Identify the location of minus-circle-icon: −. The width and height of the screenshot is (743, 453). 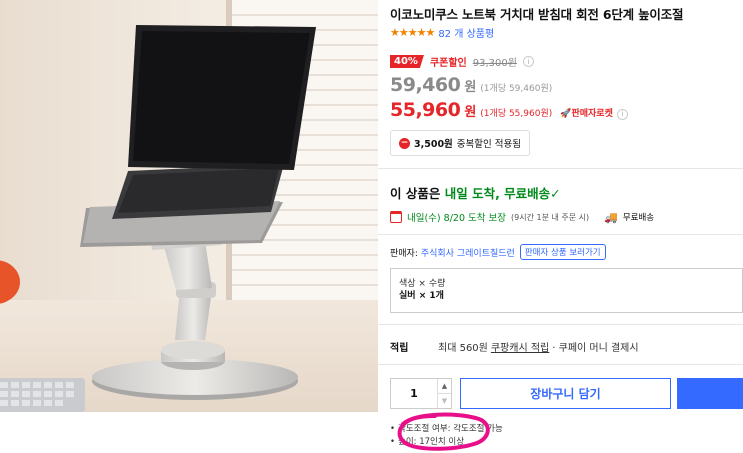
(404, 143).